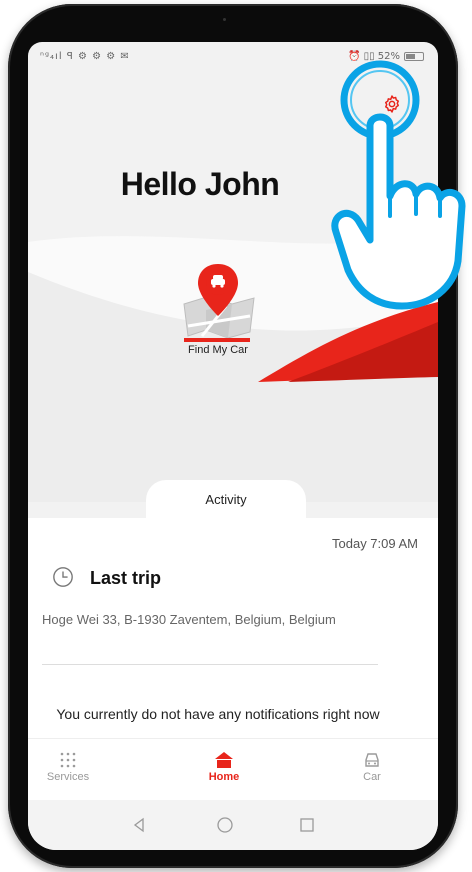 The width and height of the screenshot is (472, 872). I want to click on home-circle-icon, so click(225, 825).